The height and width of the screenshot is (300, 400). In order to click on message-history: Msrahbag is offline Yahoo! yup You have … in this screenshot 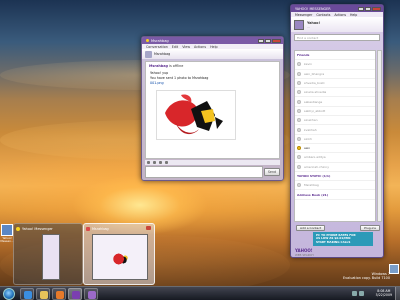, I will do `click(212, 110)`.